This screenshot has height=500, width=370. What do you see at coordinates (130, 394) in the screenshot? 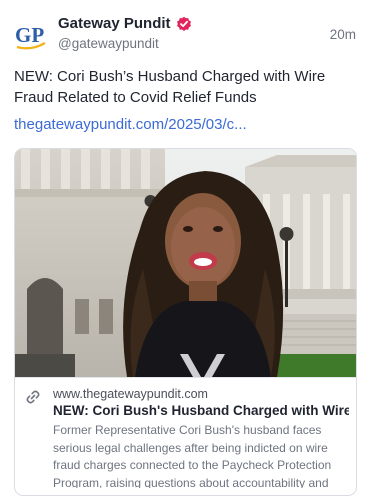
I see `card-domain: www.thegatewaypundit.com` at bounding box center [130, 394].